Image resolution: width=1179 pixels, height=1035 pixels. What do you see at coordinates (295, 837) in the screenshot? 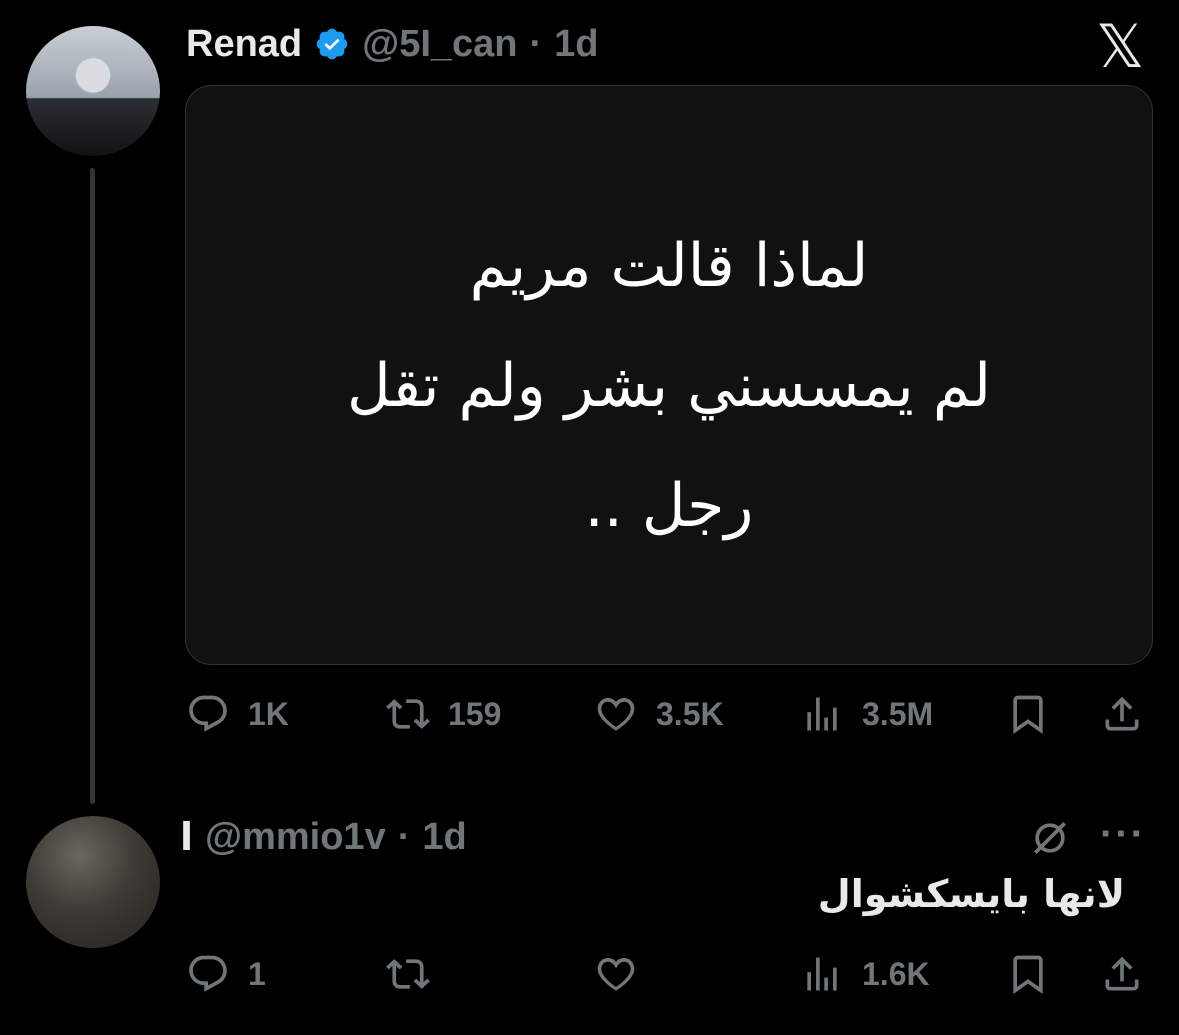
I see `reply-author-handle: @mmio1v` at bounding box center [295, 837].